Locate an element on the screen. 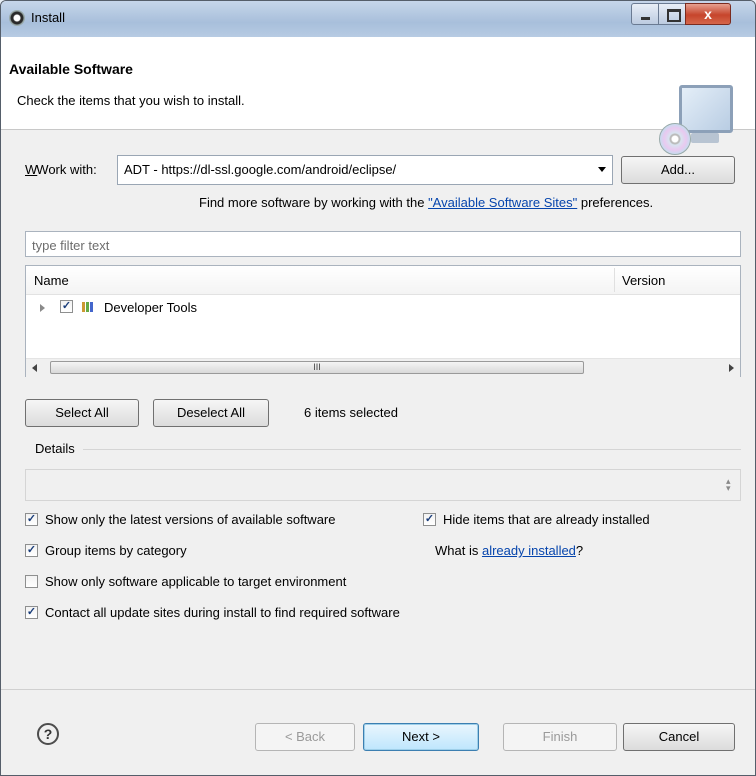  maximize-button is located at coordinates (672, 14).